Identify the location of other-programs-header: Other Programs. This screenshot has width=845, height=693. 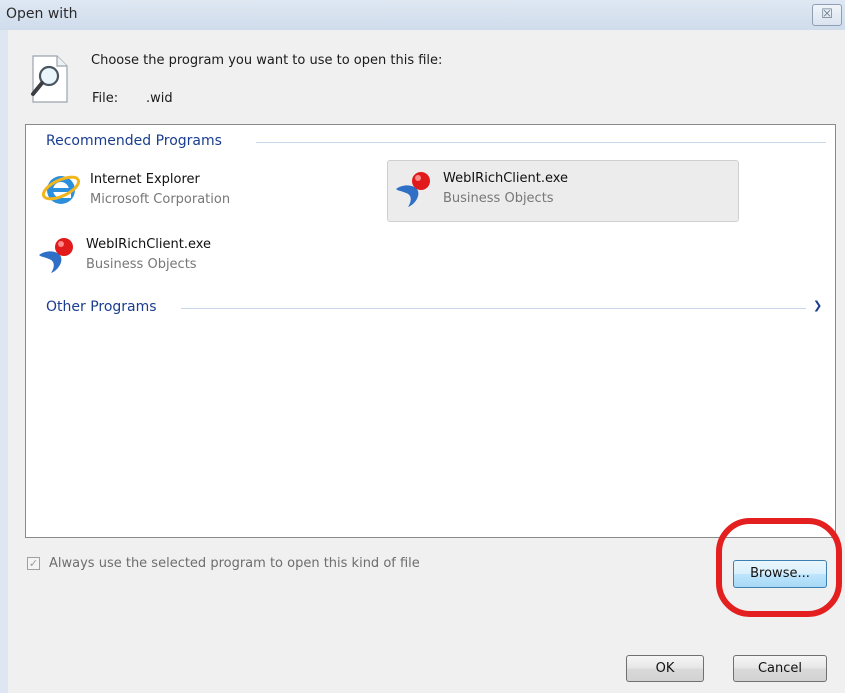
(101, 307).